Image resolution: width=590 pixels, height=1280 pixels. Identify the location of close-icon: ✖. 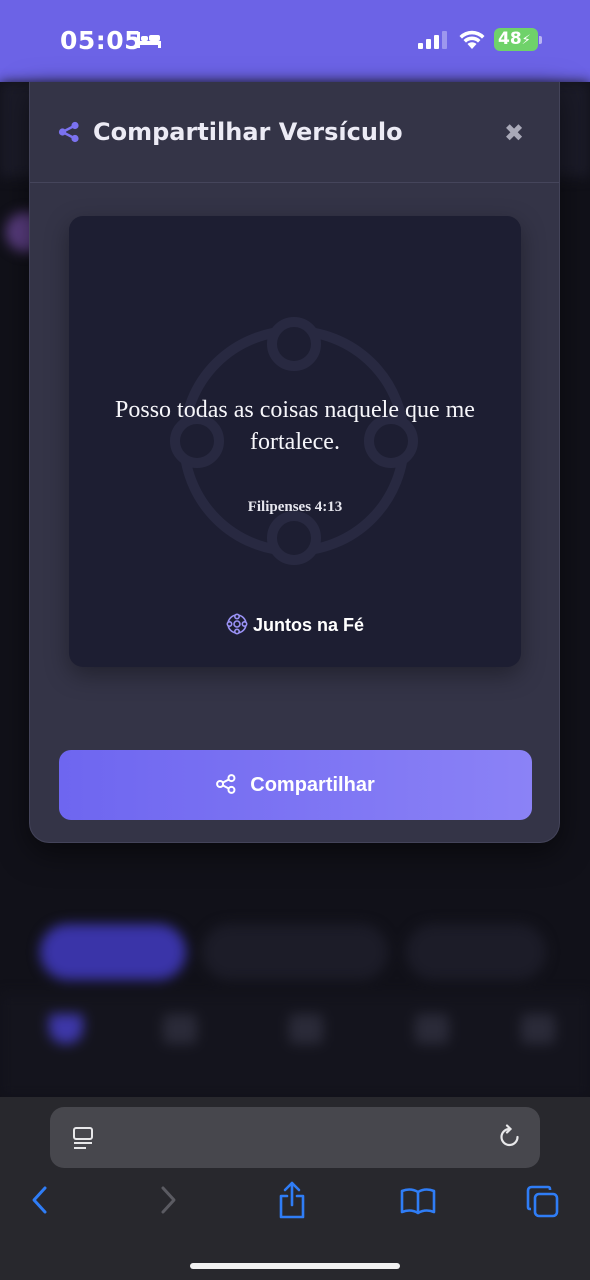
(514, 133).